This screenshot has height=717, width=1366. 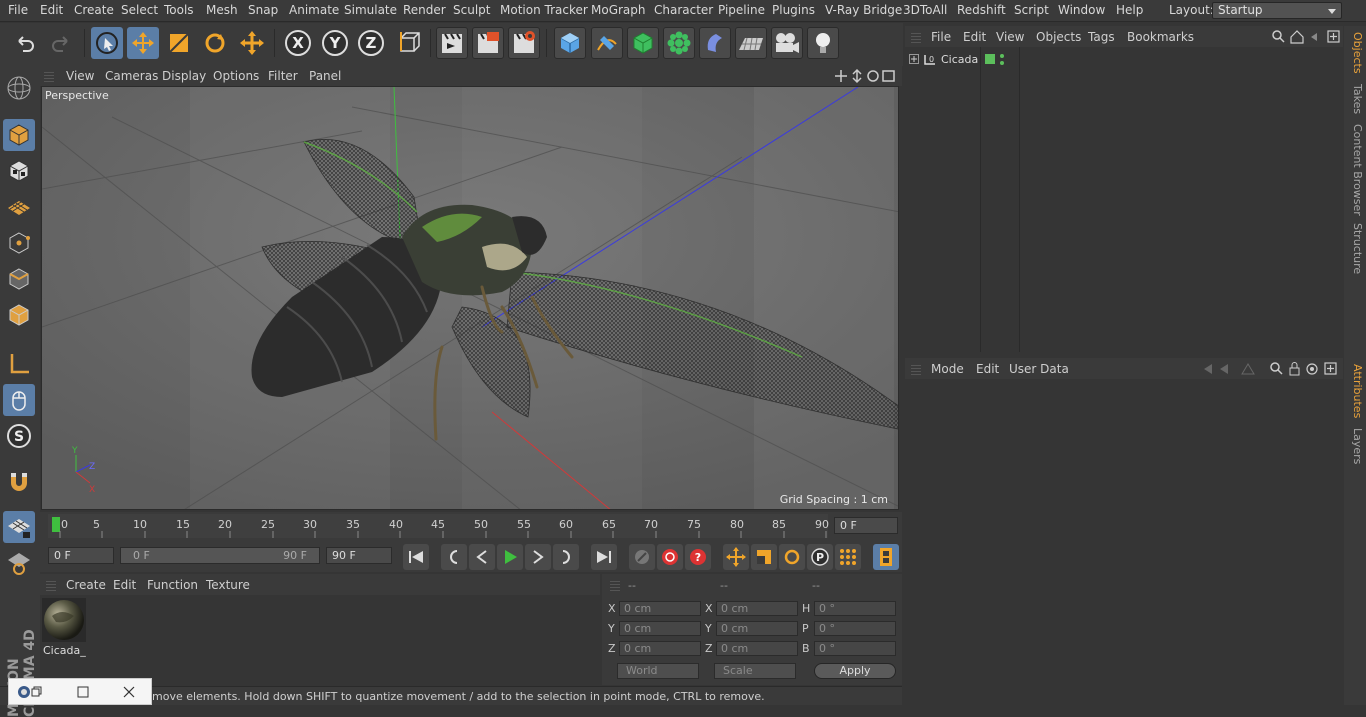 What do you see at coordinates (1031, 10) in the screenshot?
I see `menu-script: Script` at bounding box center [1031, 10].